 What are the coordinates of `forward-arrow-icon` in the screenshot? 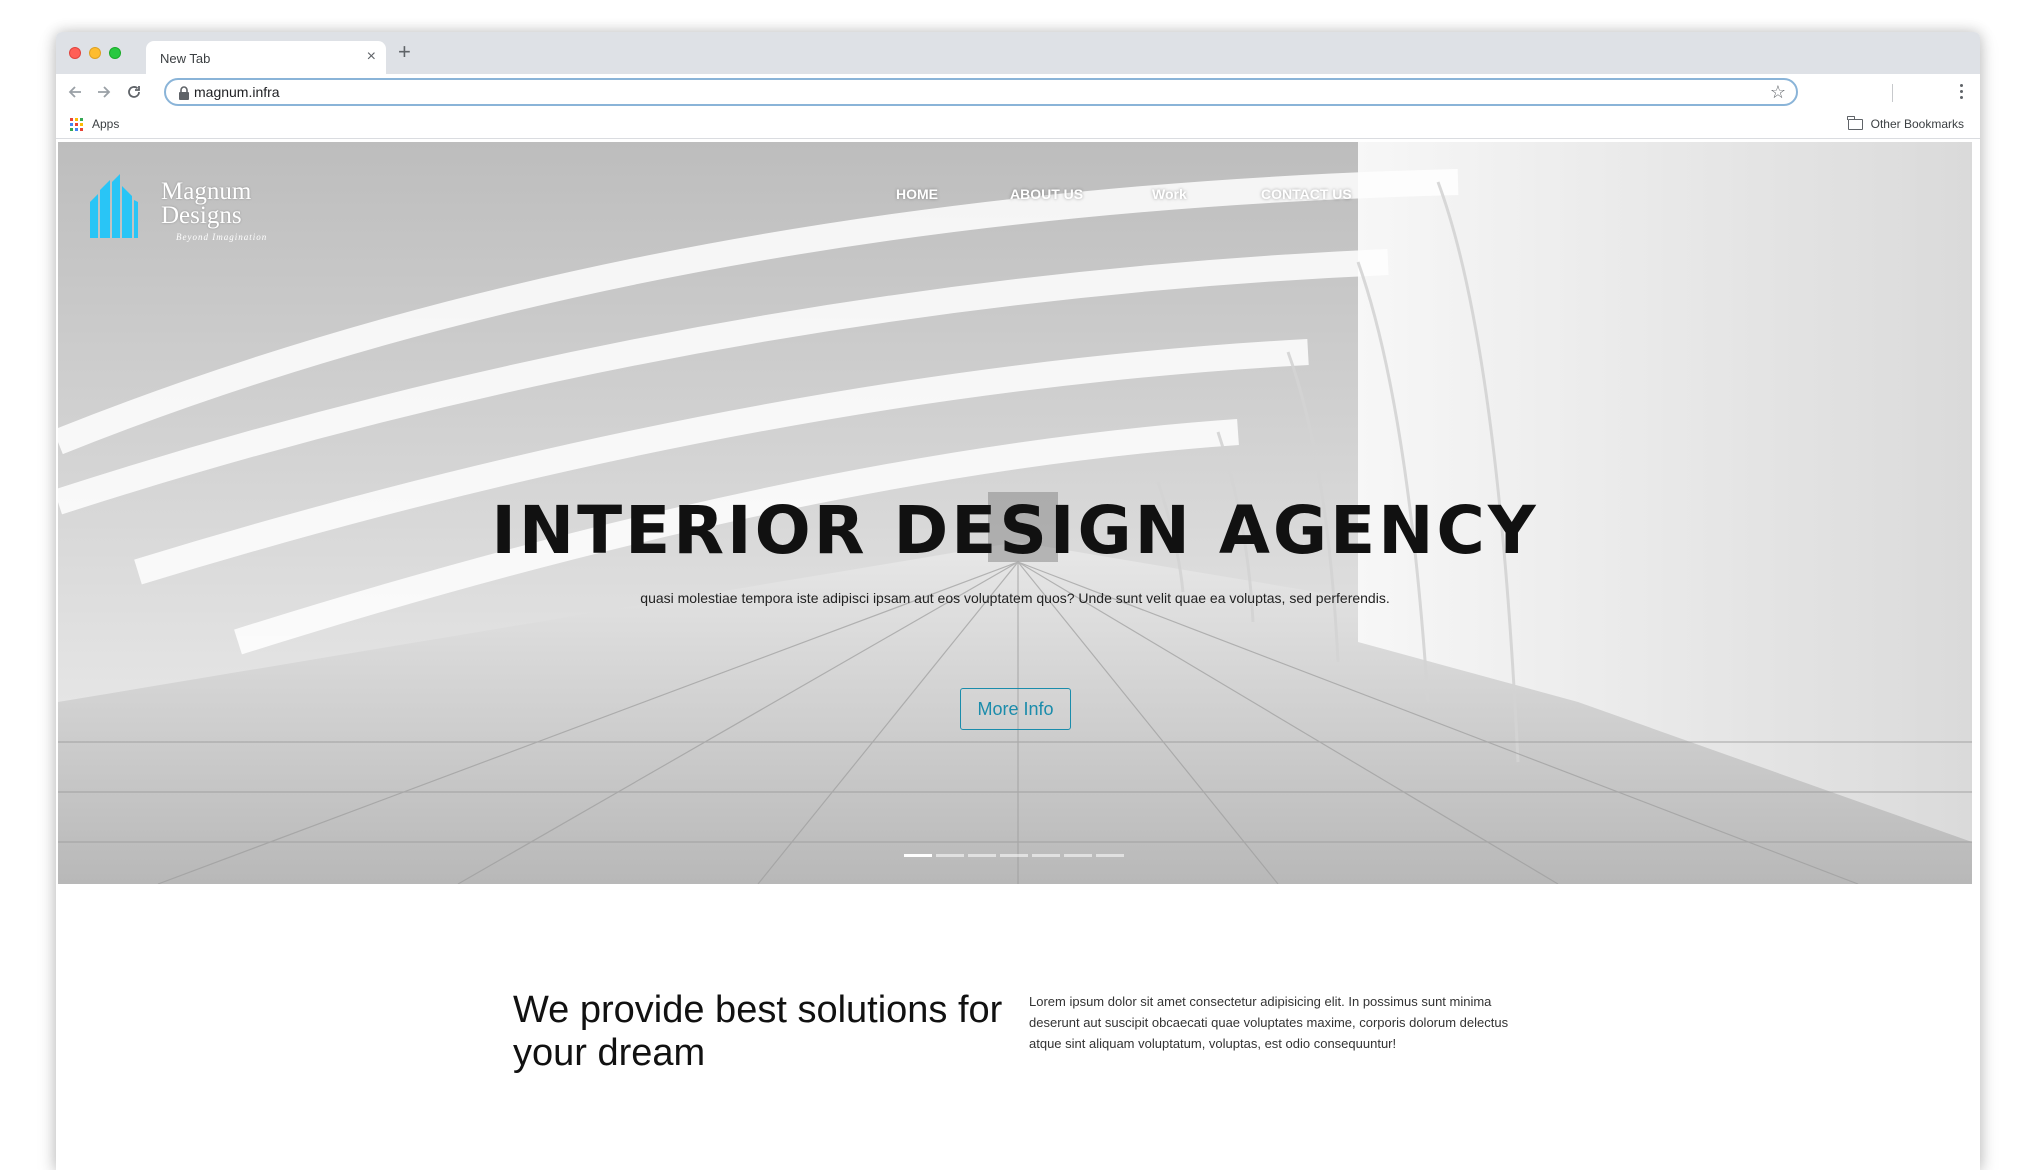 It's located at (104, 92).